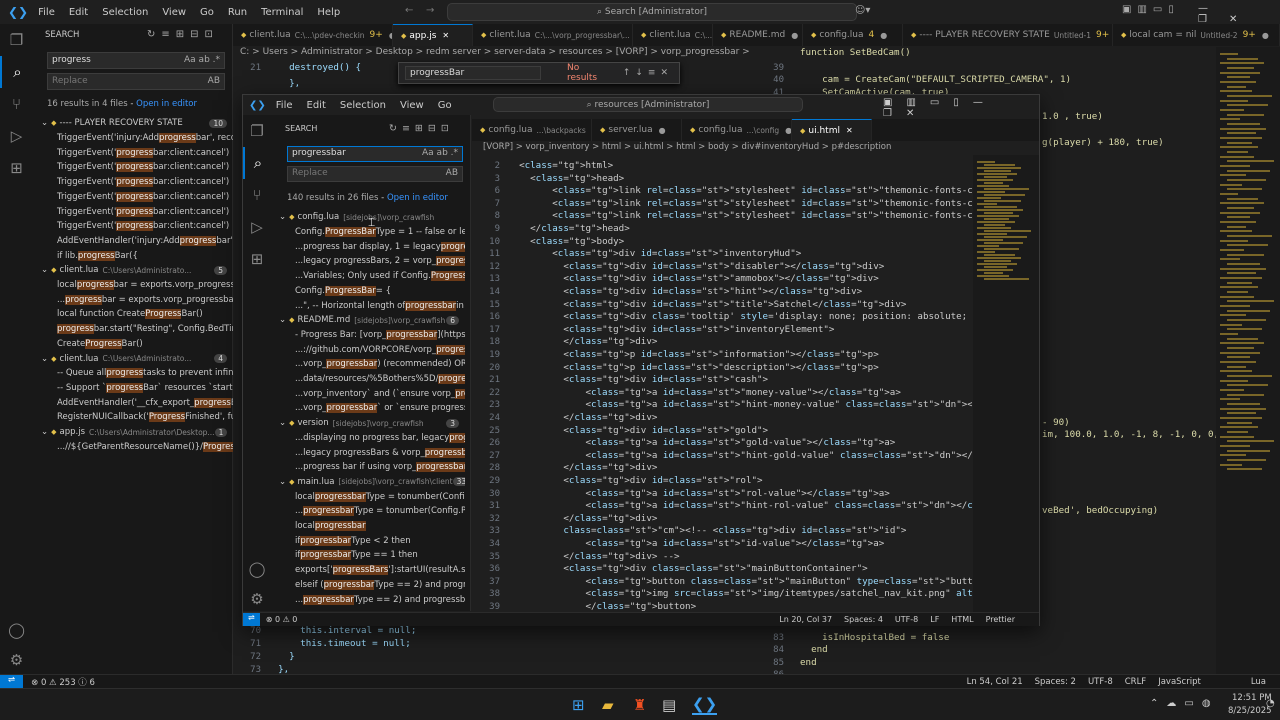  Describe the element at coordinates (433, 35) in the screenshot. I see `editor-tab: ◆ app.js ✕` at that location.